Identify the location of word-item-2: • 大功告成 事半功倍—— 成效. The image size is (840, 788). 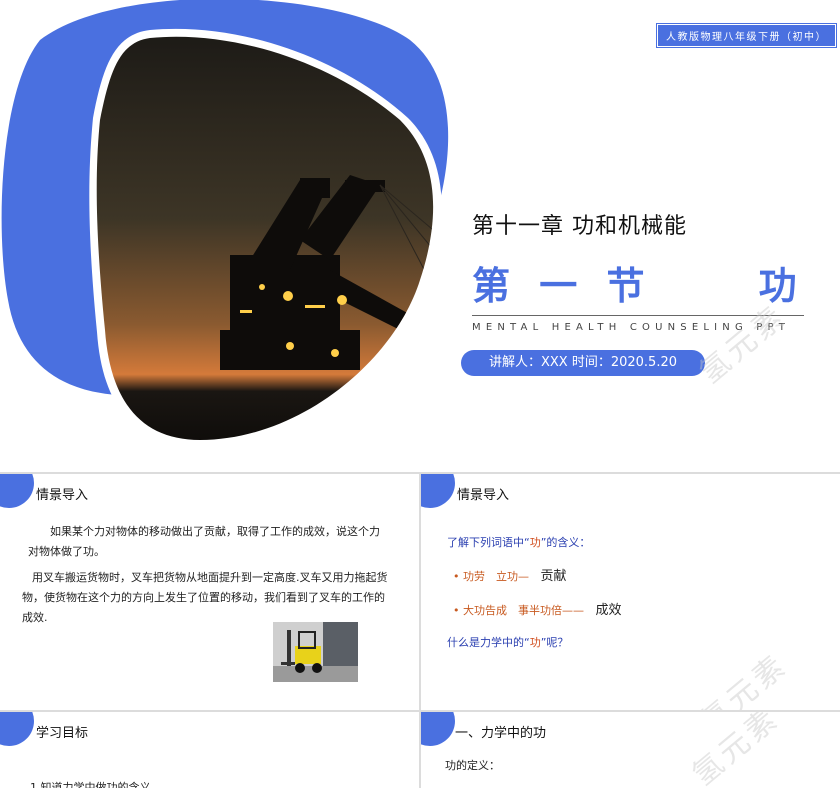
(537, 608).